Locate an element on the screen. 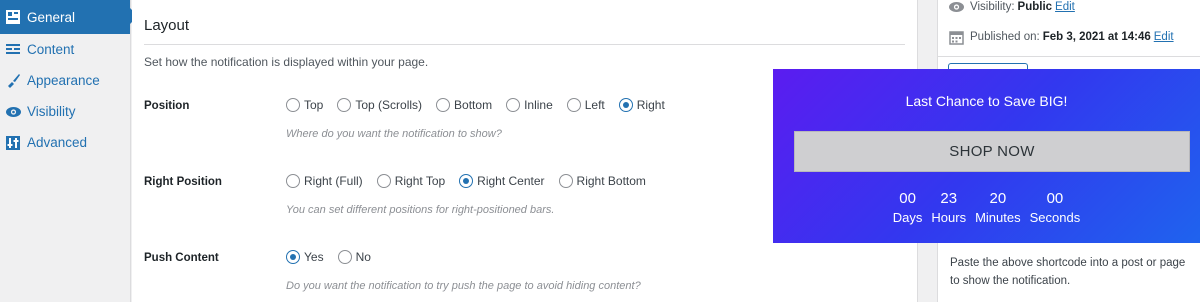 The width and height of the screenshot is (1200, 302). countdown-unit: Hours is located at coordinates (949, 217).